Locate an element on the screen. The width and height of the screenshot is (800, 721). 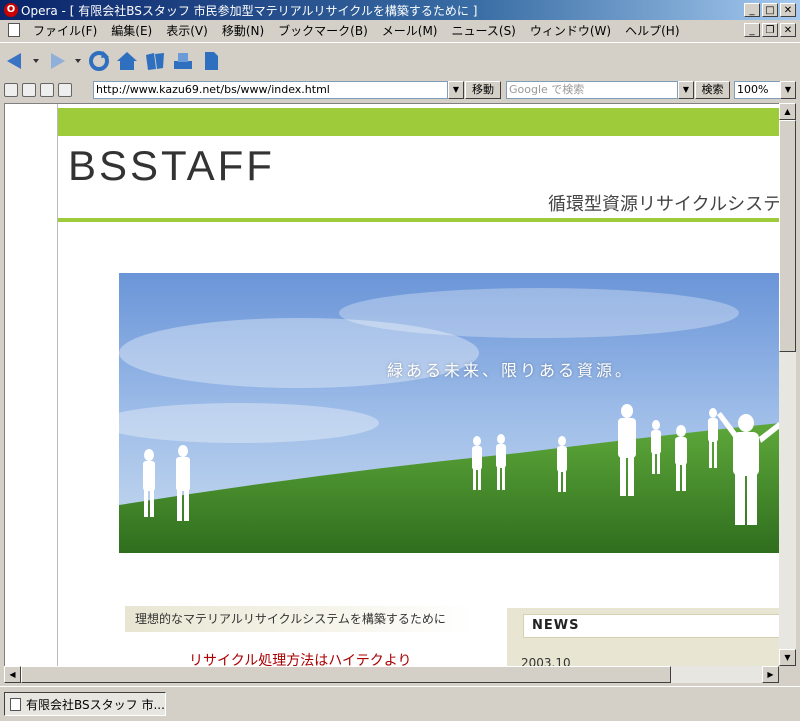
forward-icon is located at coordinates (57, 61).